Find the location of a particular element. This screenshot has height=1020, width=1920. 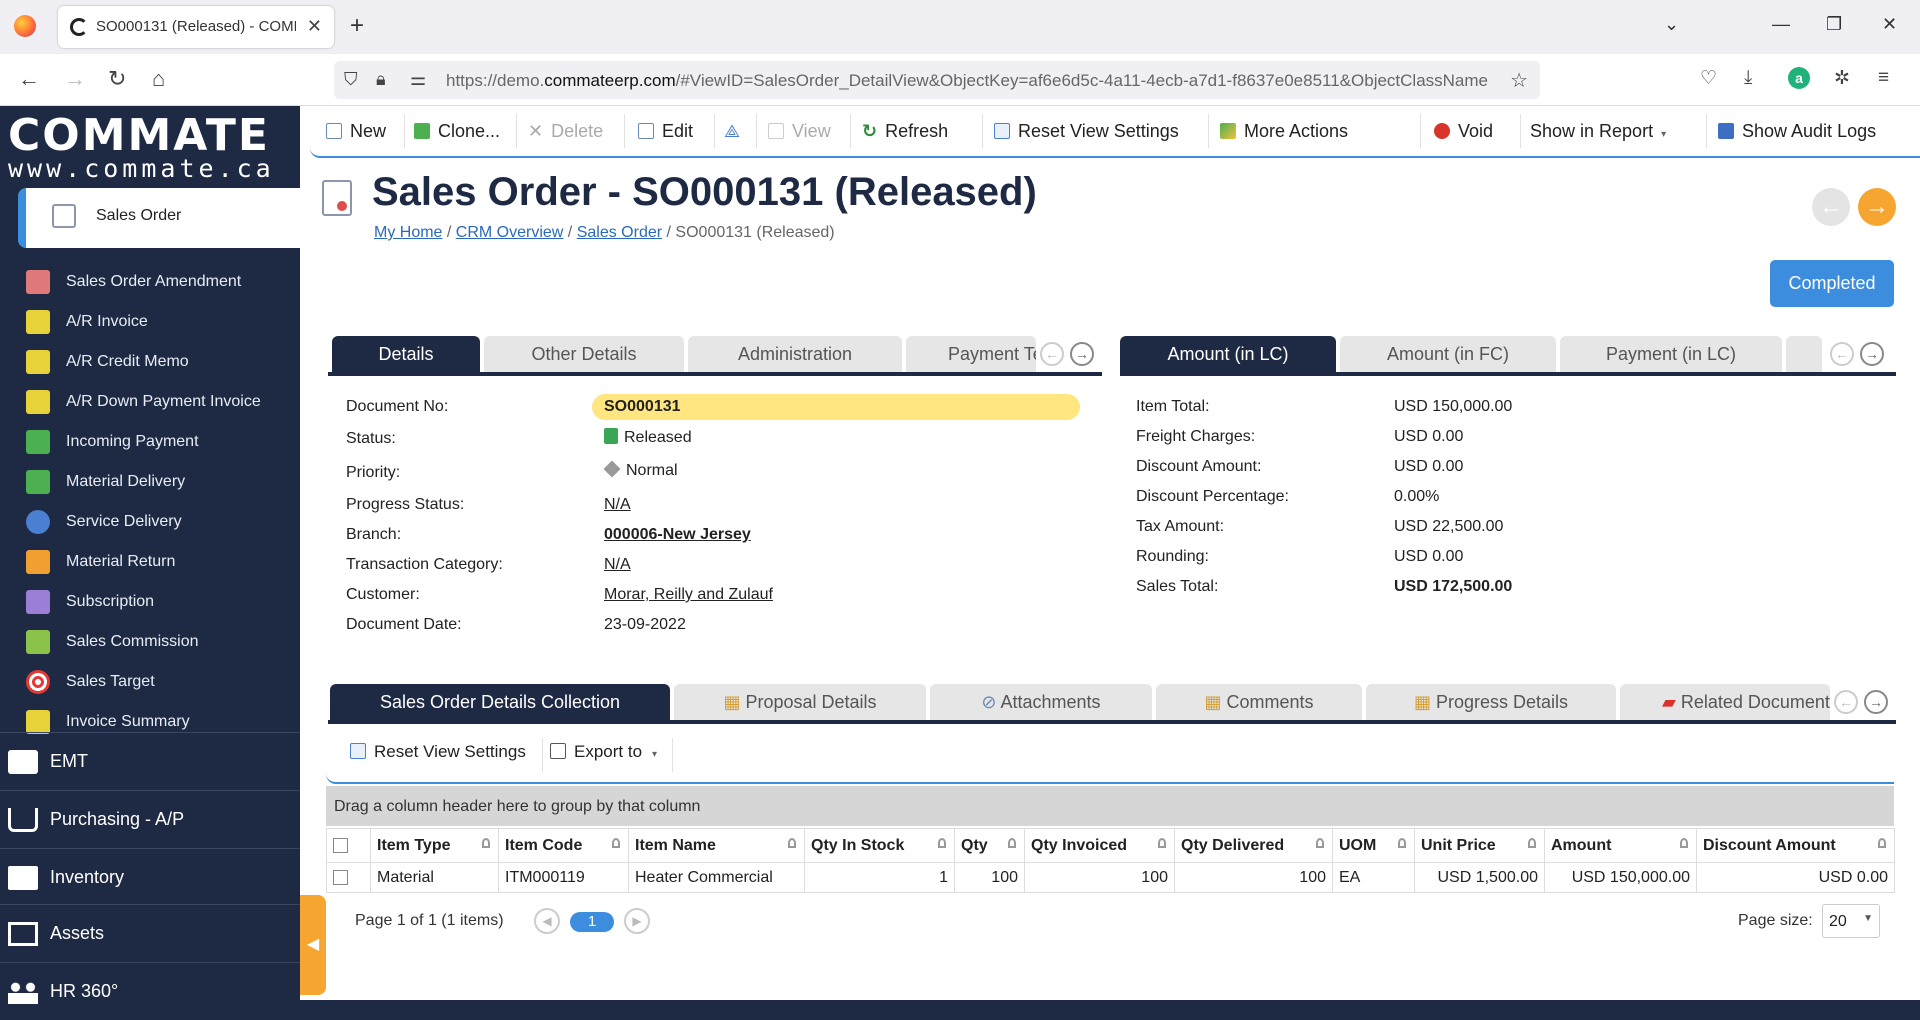

back-icon: ← is located at coordinates (29, 79).